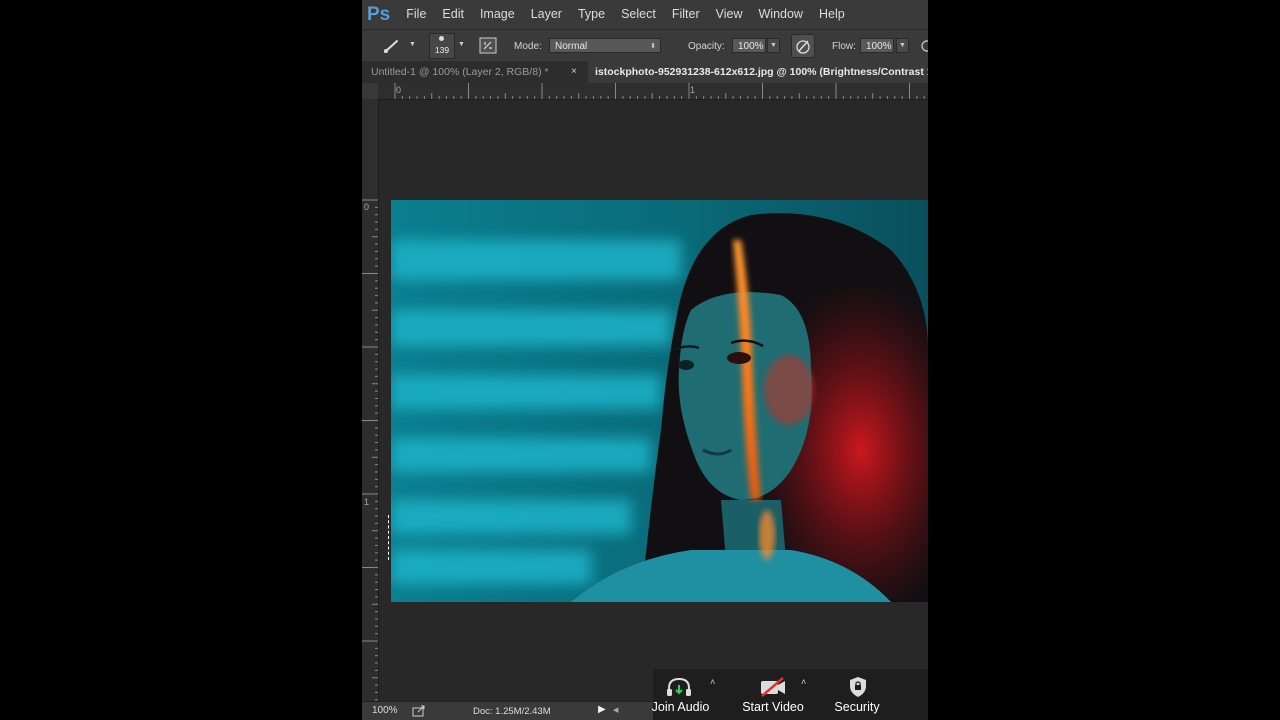 The image size is (1280, 720). Describe the element at coordinates (680, 707) in the screenshot. I see `join-audio-label: Join Audio` at that location.